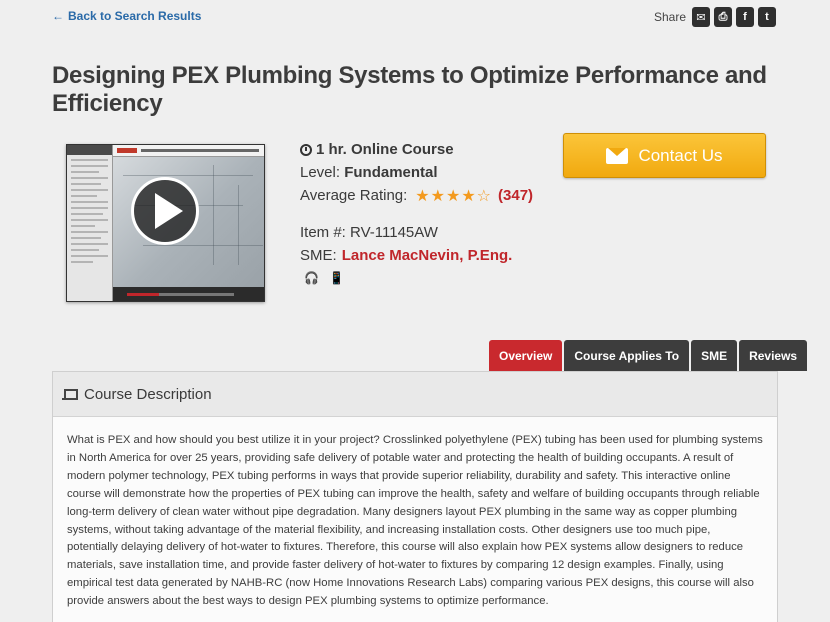 The width and height of the screenshot is (830, 622). Describe the element at coordinates (515, 195) in the screenshot. I see `rating-count: (347)` at that location.